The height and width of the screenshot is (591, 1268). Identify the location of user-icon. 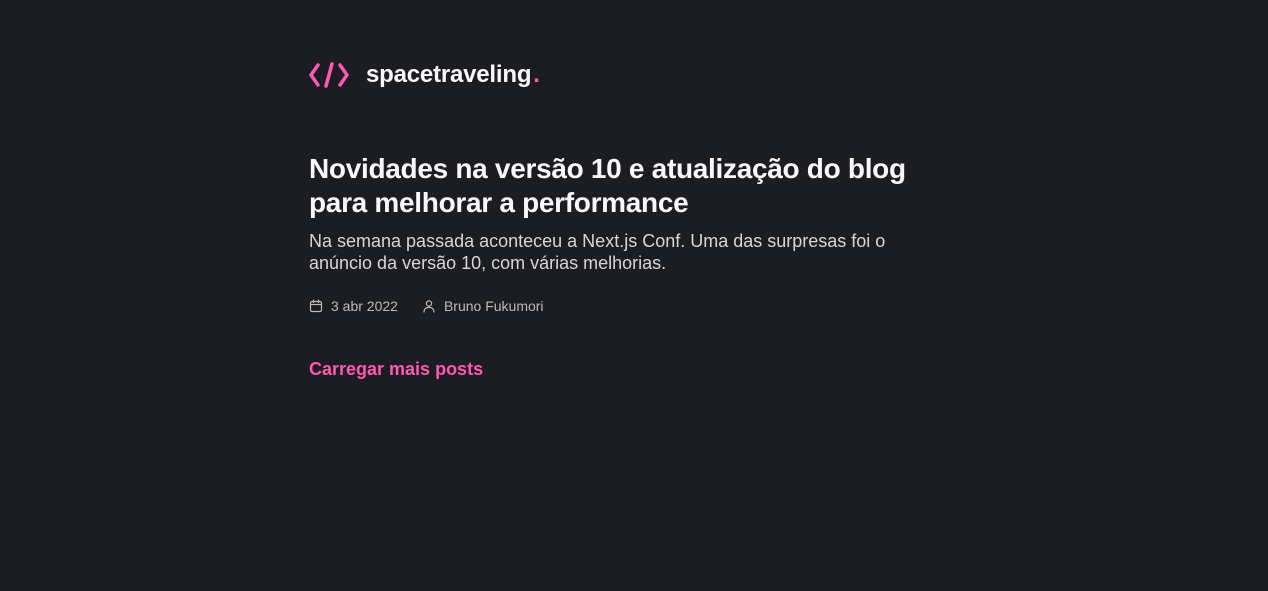
(429, 306).